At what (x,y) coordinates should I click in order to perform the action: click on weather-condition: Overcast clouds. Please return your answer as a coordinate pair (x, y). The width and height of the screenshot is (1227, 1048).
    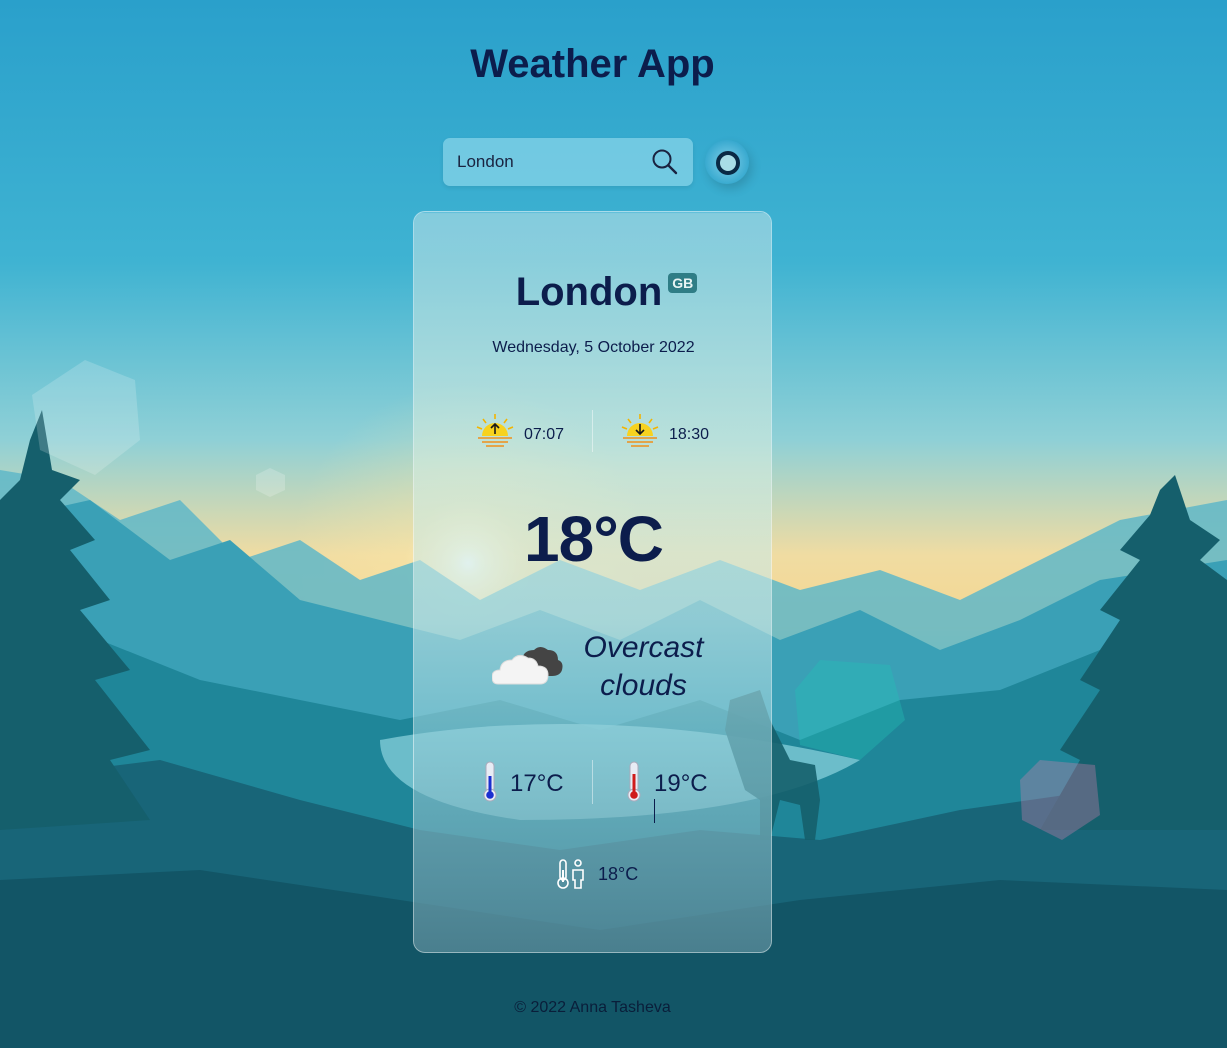
    Looking at the image, I should click on (643, 667).